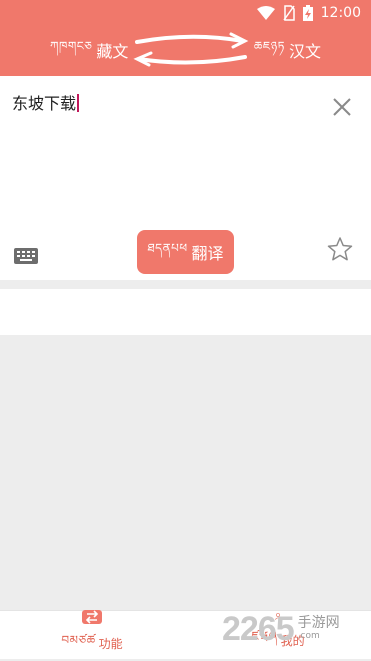 The width and height of the screenshot is (371, 661). I want to click on watermark: 2265 手游网 .com, so click(296, 629).